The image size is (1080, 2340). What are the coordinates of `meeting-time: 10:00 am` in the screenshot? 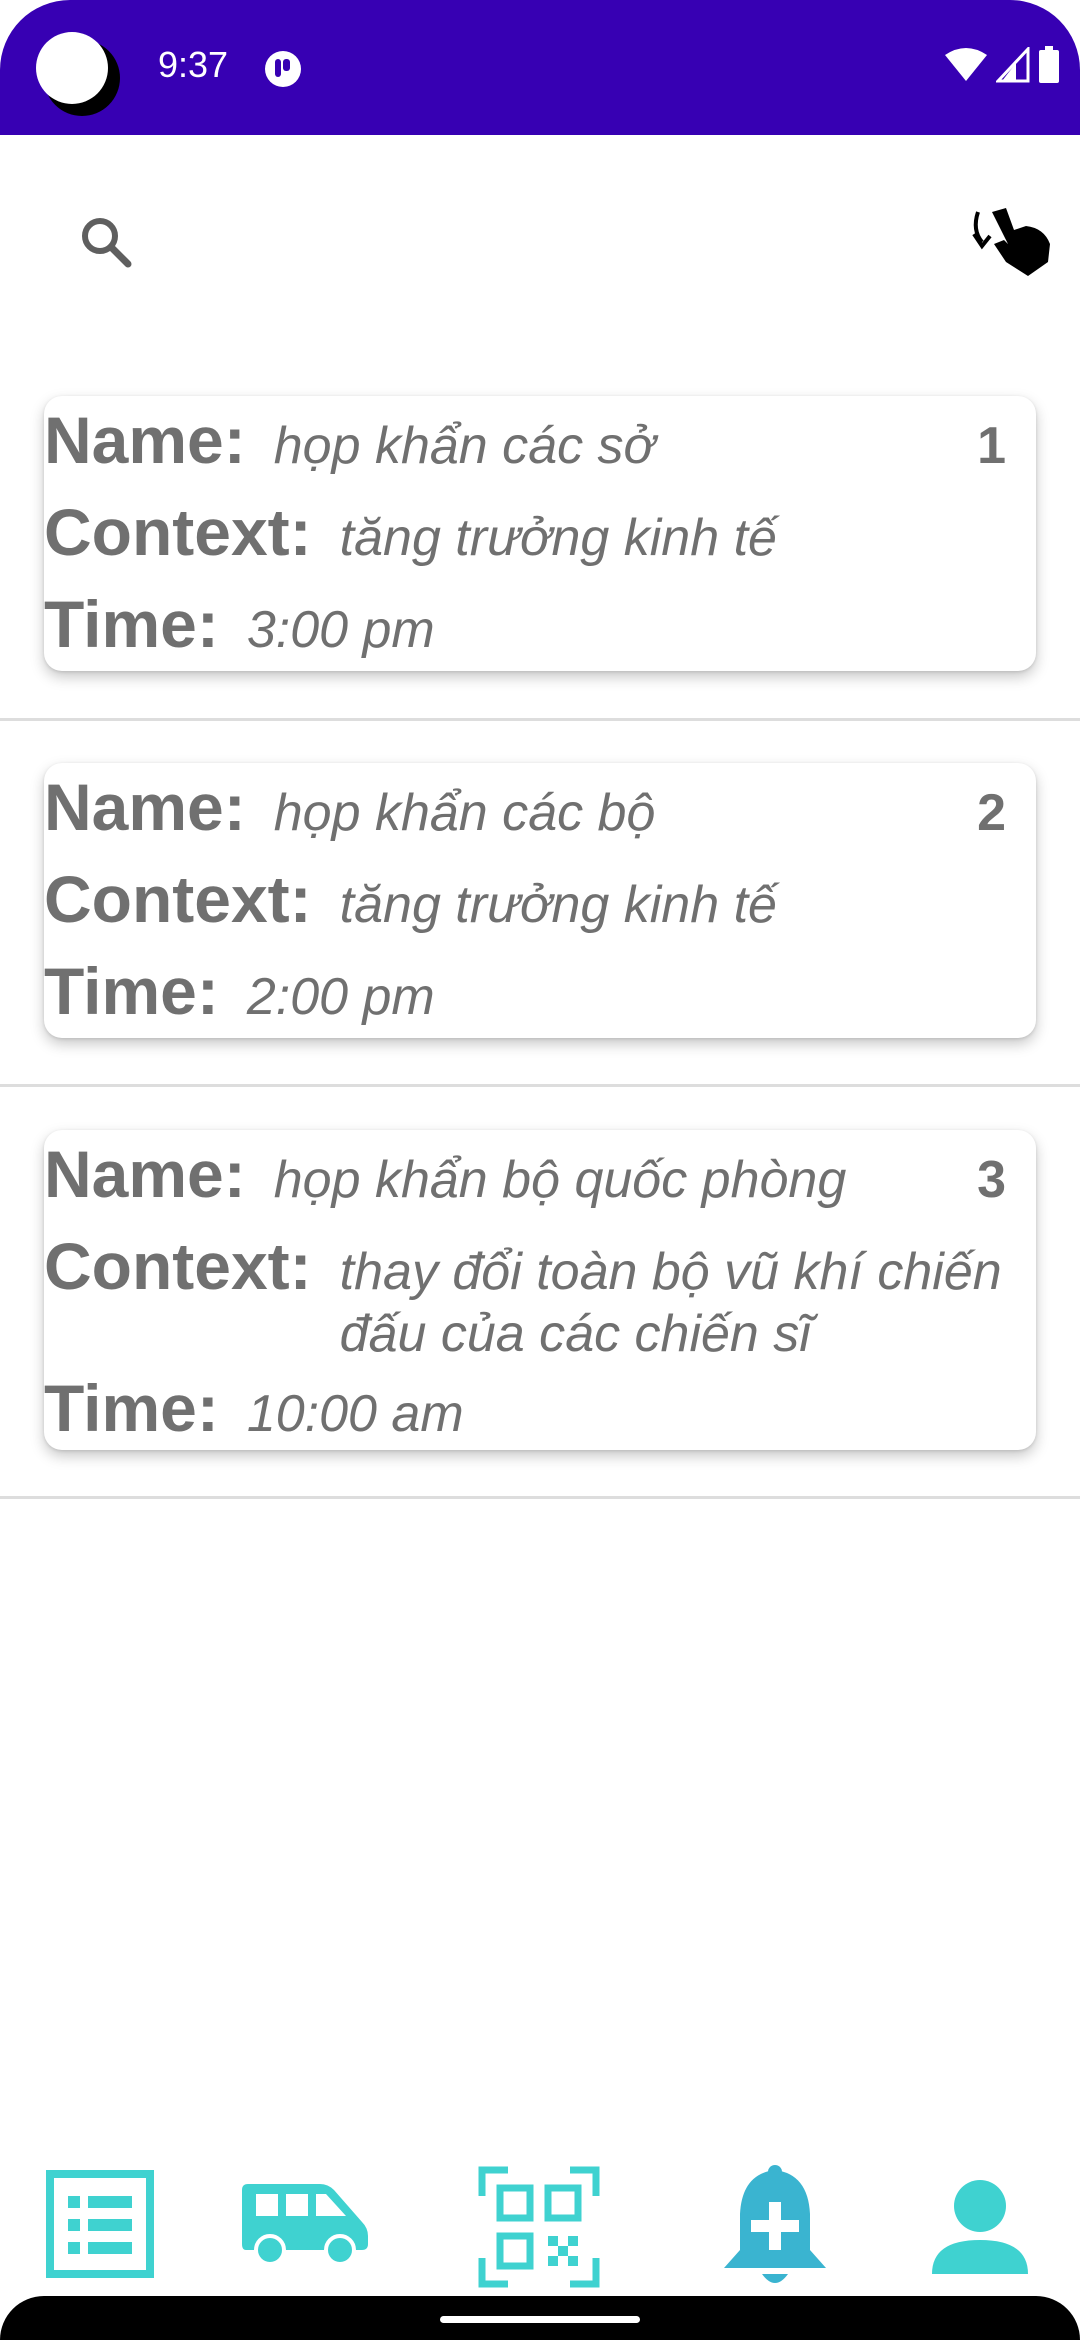 It's located at (355, 1414).